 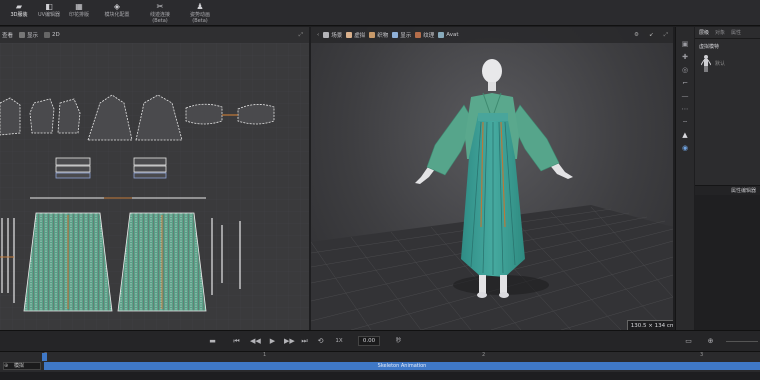 What do you see at coordinates (720, 63) in the screenshot?
I see `avatar-child-label: 默认` at bounding box center [720, 63].